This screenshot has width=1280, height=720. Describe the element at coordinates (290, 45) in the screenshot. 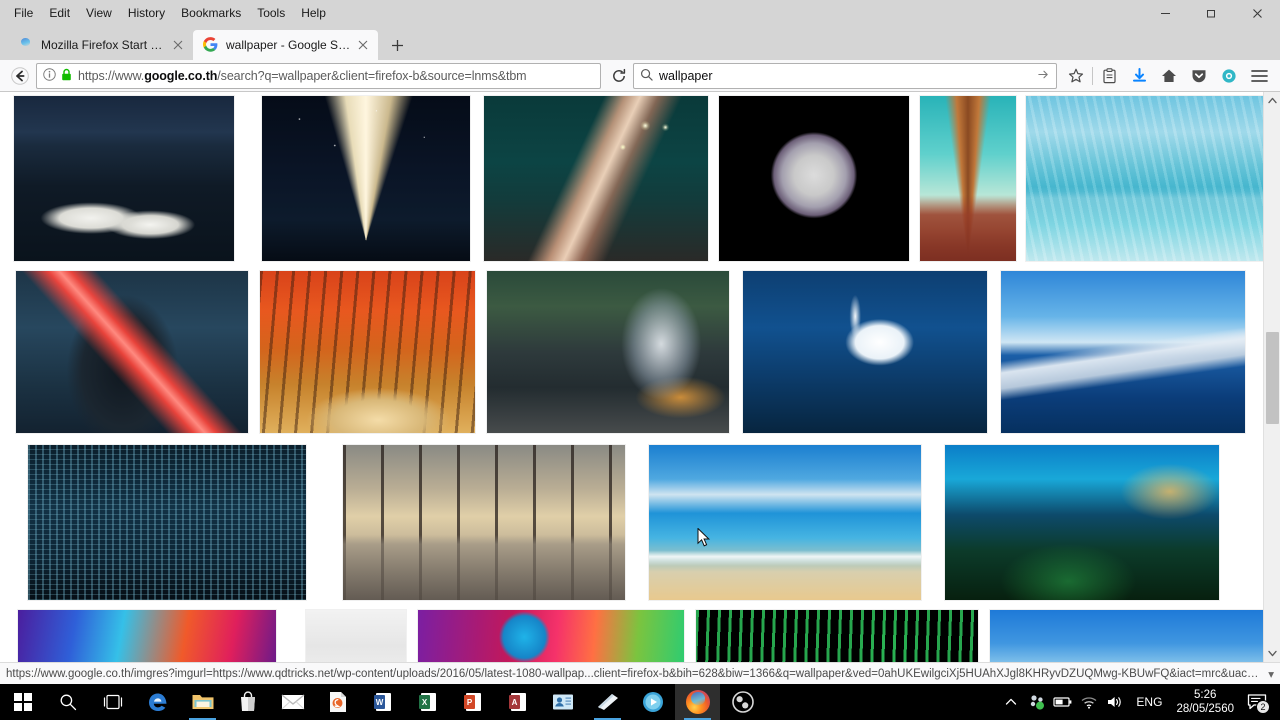

I see `tab-title: wallpaper - Google Search` at that location.